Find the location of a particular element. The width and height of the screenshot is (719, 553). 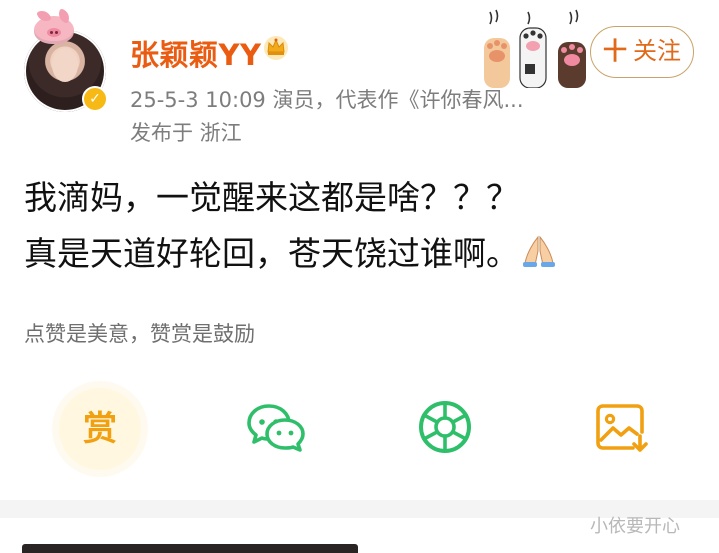

save-image-icon is located at coordinates (622, 427).